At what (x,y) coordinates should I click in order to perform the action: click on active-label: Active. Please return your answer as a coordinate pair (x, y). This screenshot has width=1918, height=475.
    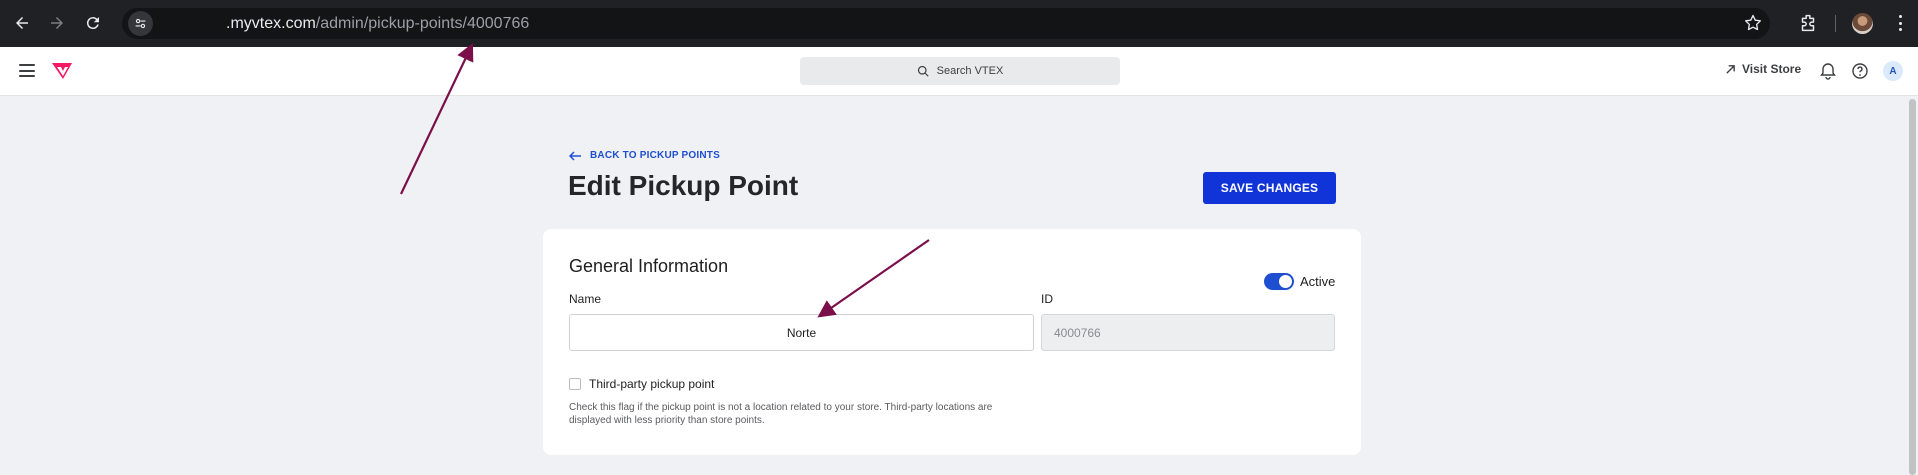
    Looking at the image, I should click on (1318, 281).